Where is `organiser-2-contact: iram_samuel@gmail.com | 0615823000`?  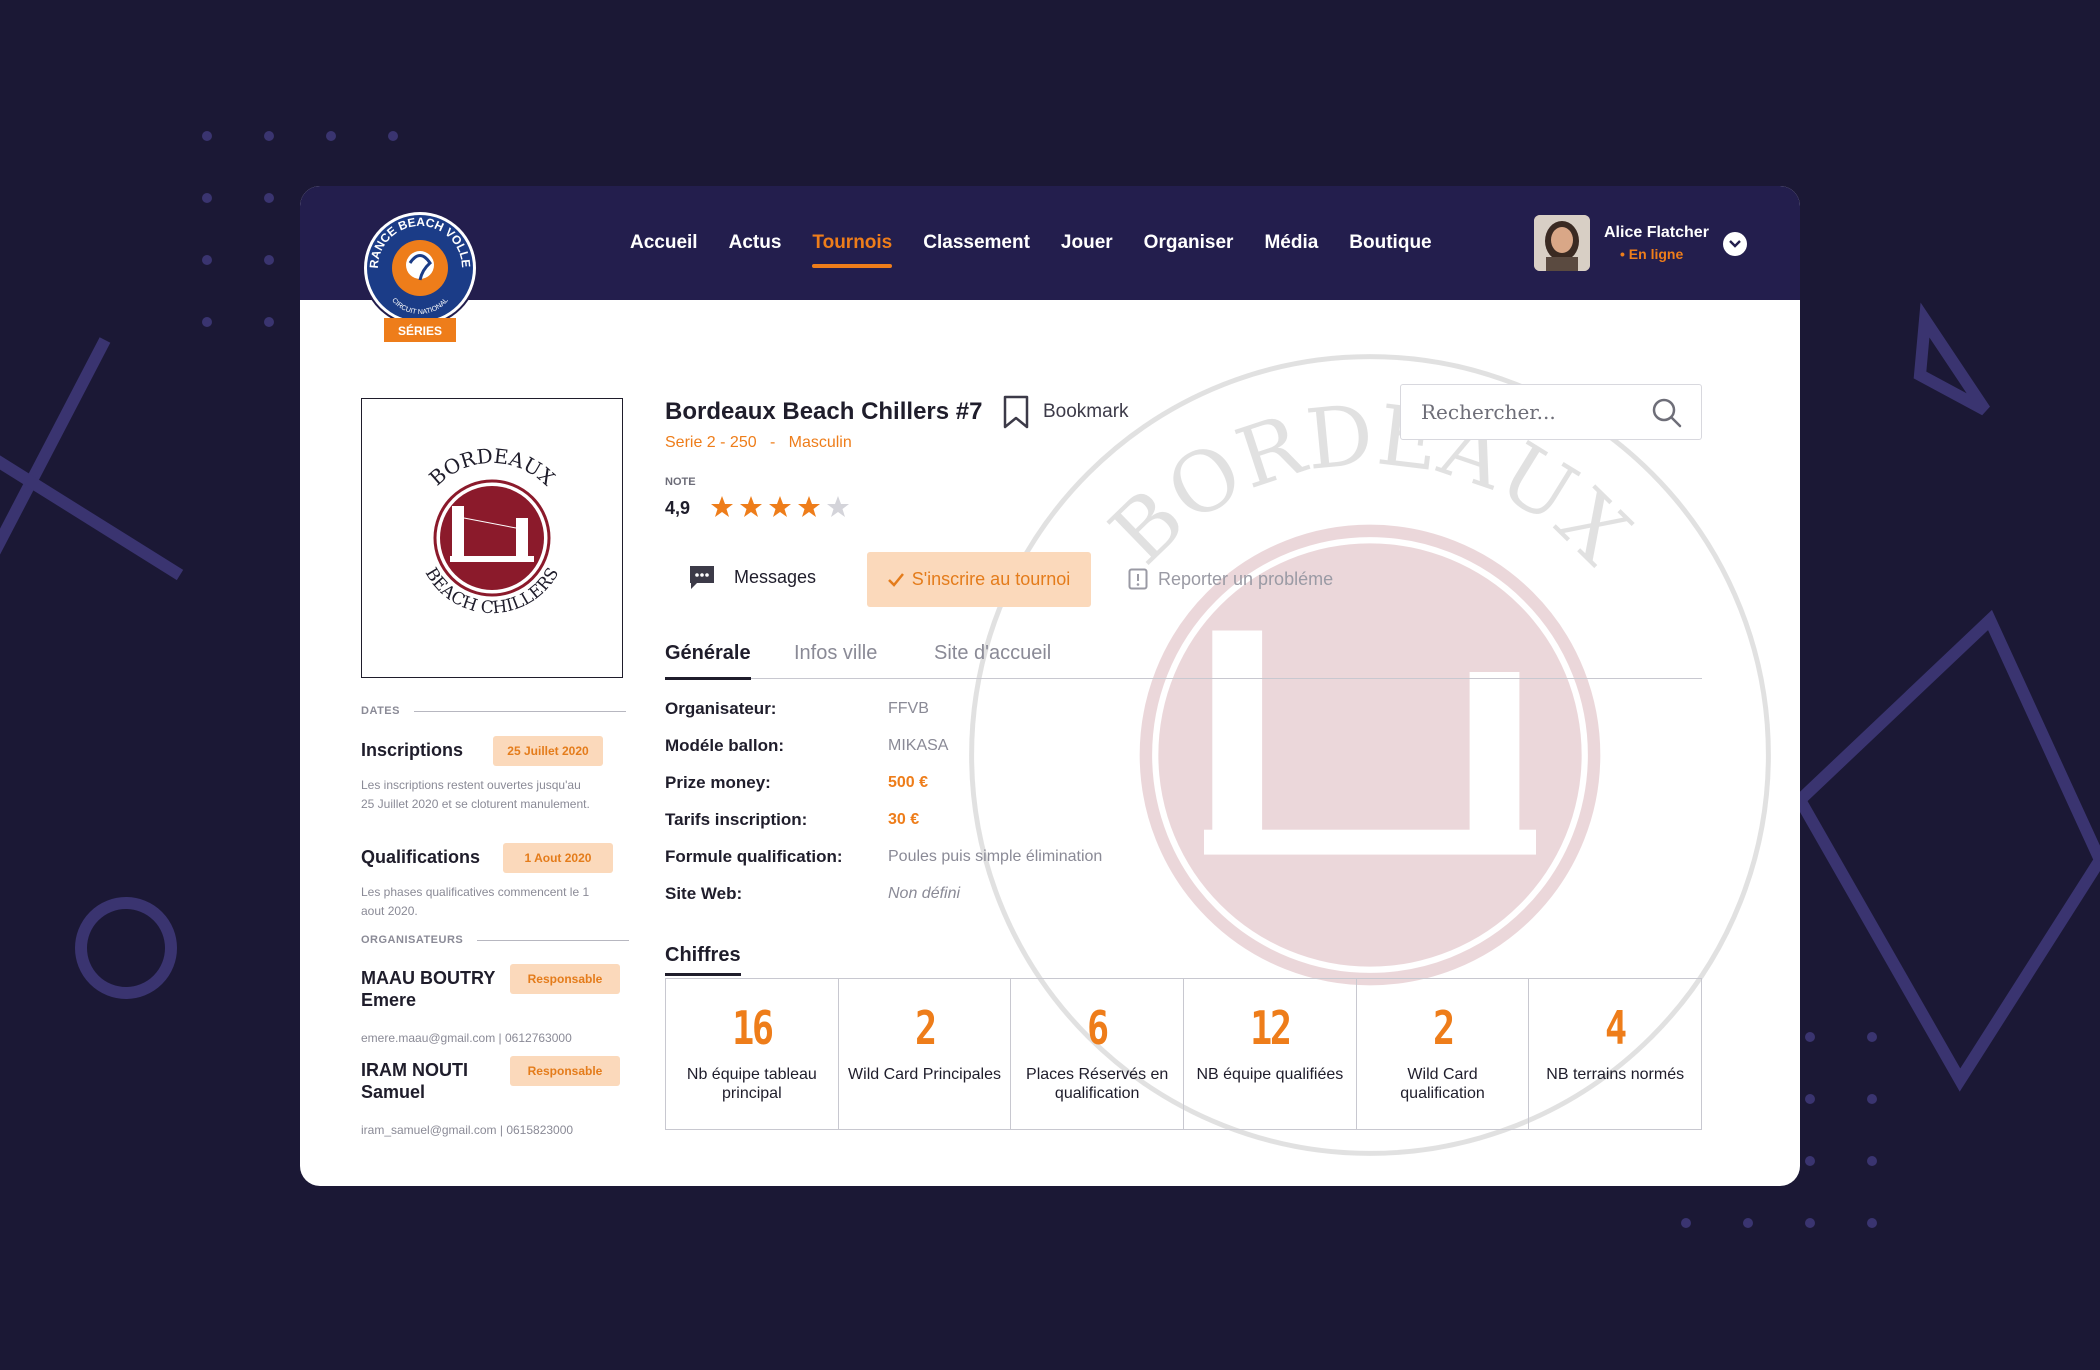 organiser-2-contact: iram_samuel@gmail.com | 0615823000 is located at coordinates (467, 1130).